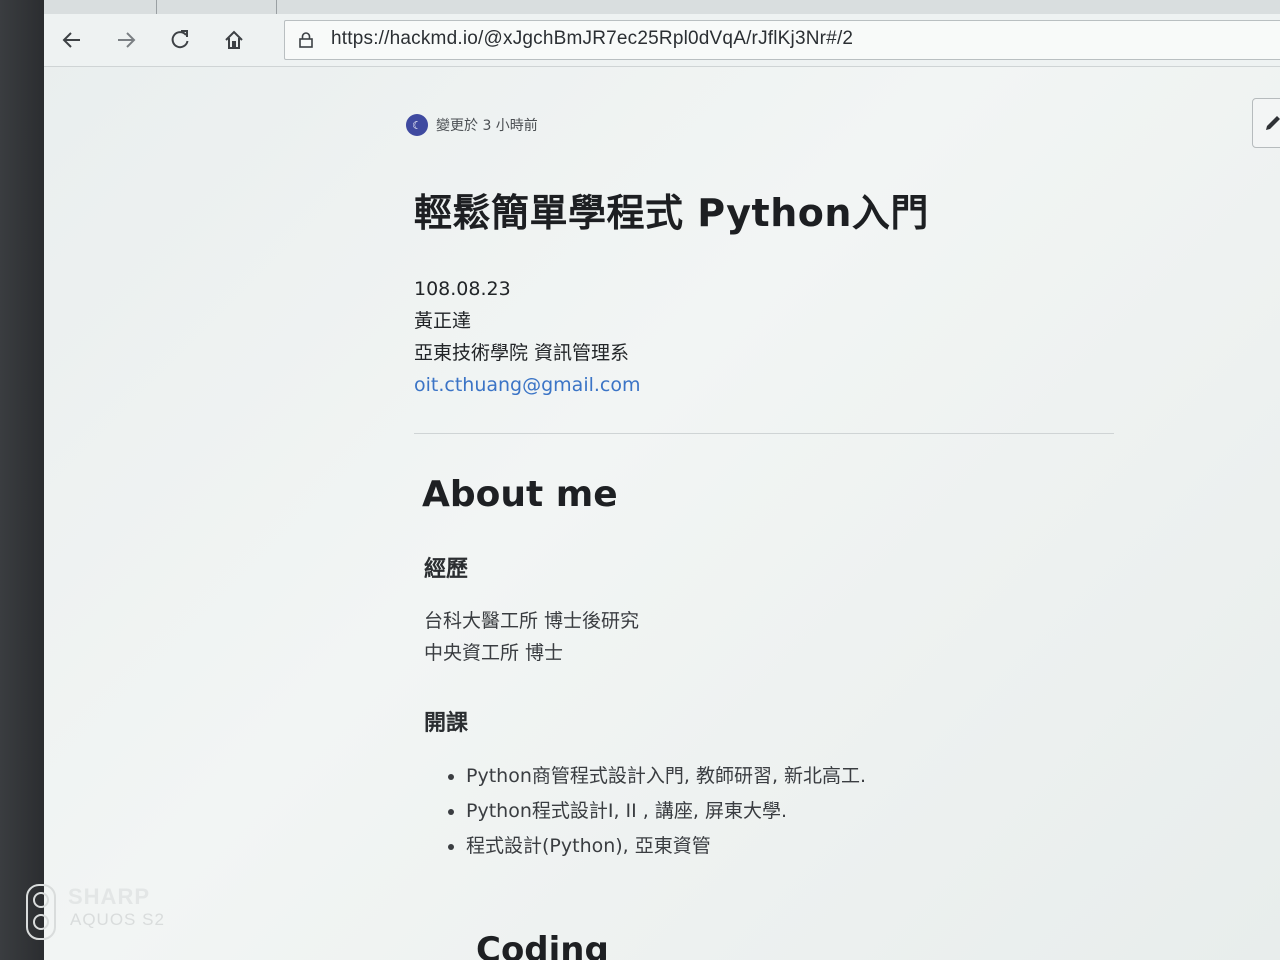  I want to click on back-arrow-icon, so click(71, 40).